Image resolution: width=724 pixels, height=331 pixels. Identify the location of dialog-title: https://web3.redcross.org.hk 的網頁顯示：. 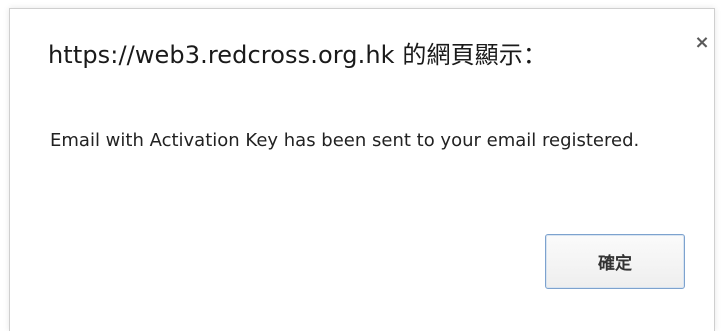
(297, 55).